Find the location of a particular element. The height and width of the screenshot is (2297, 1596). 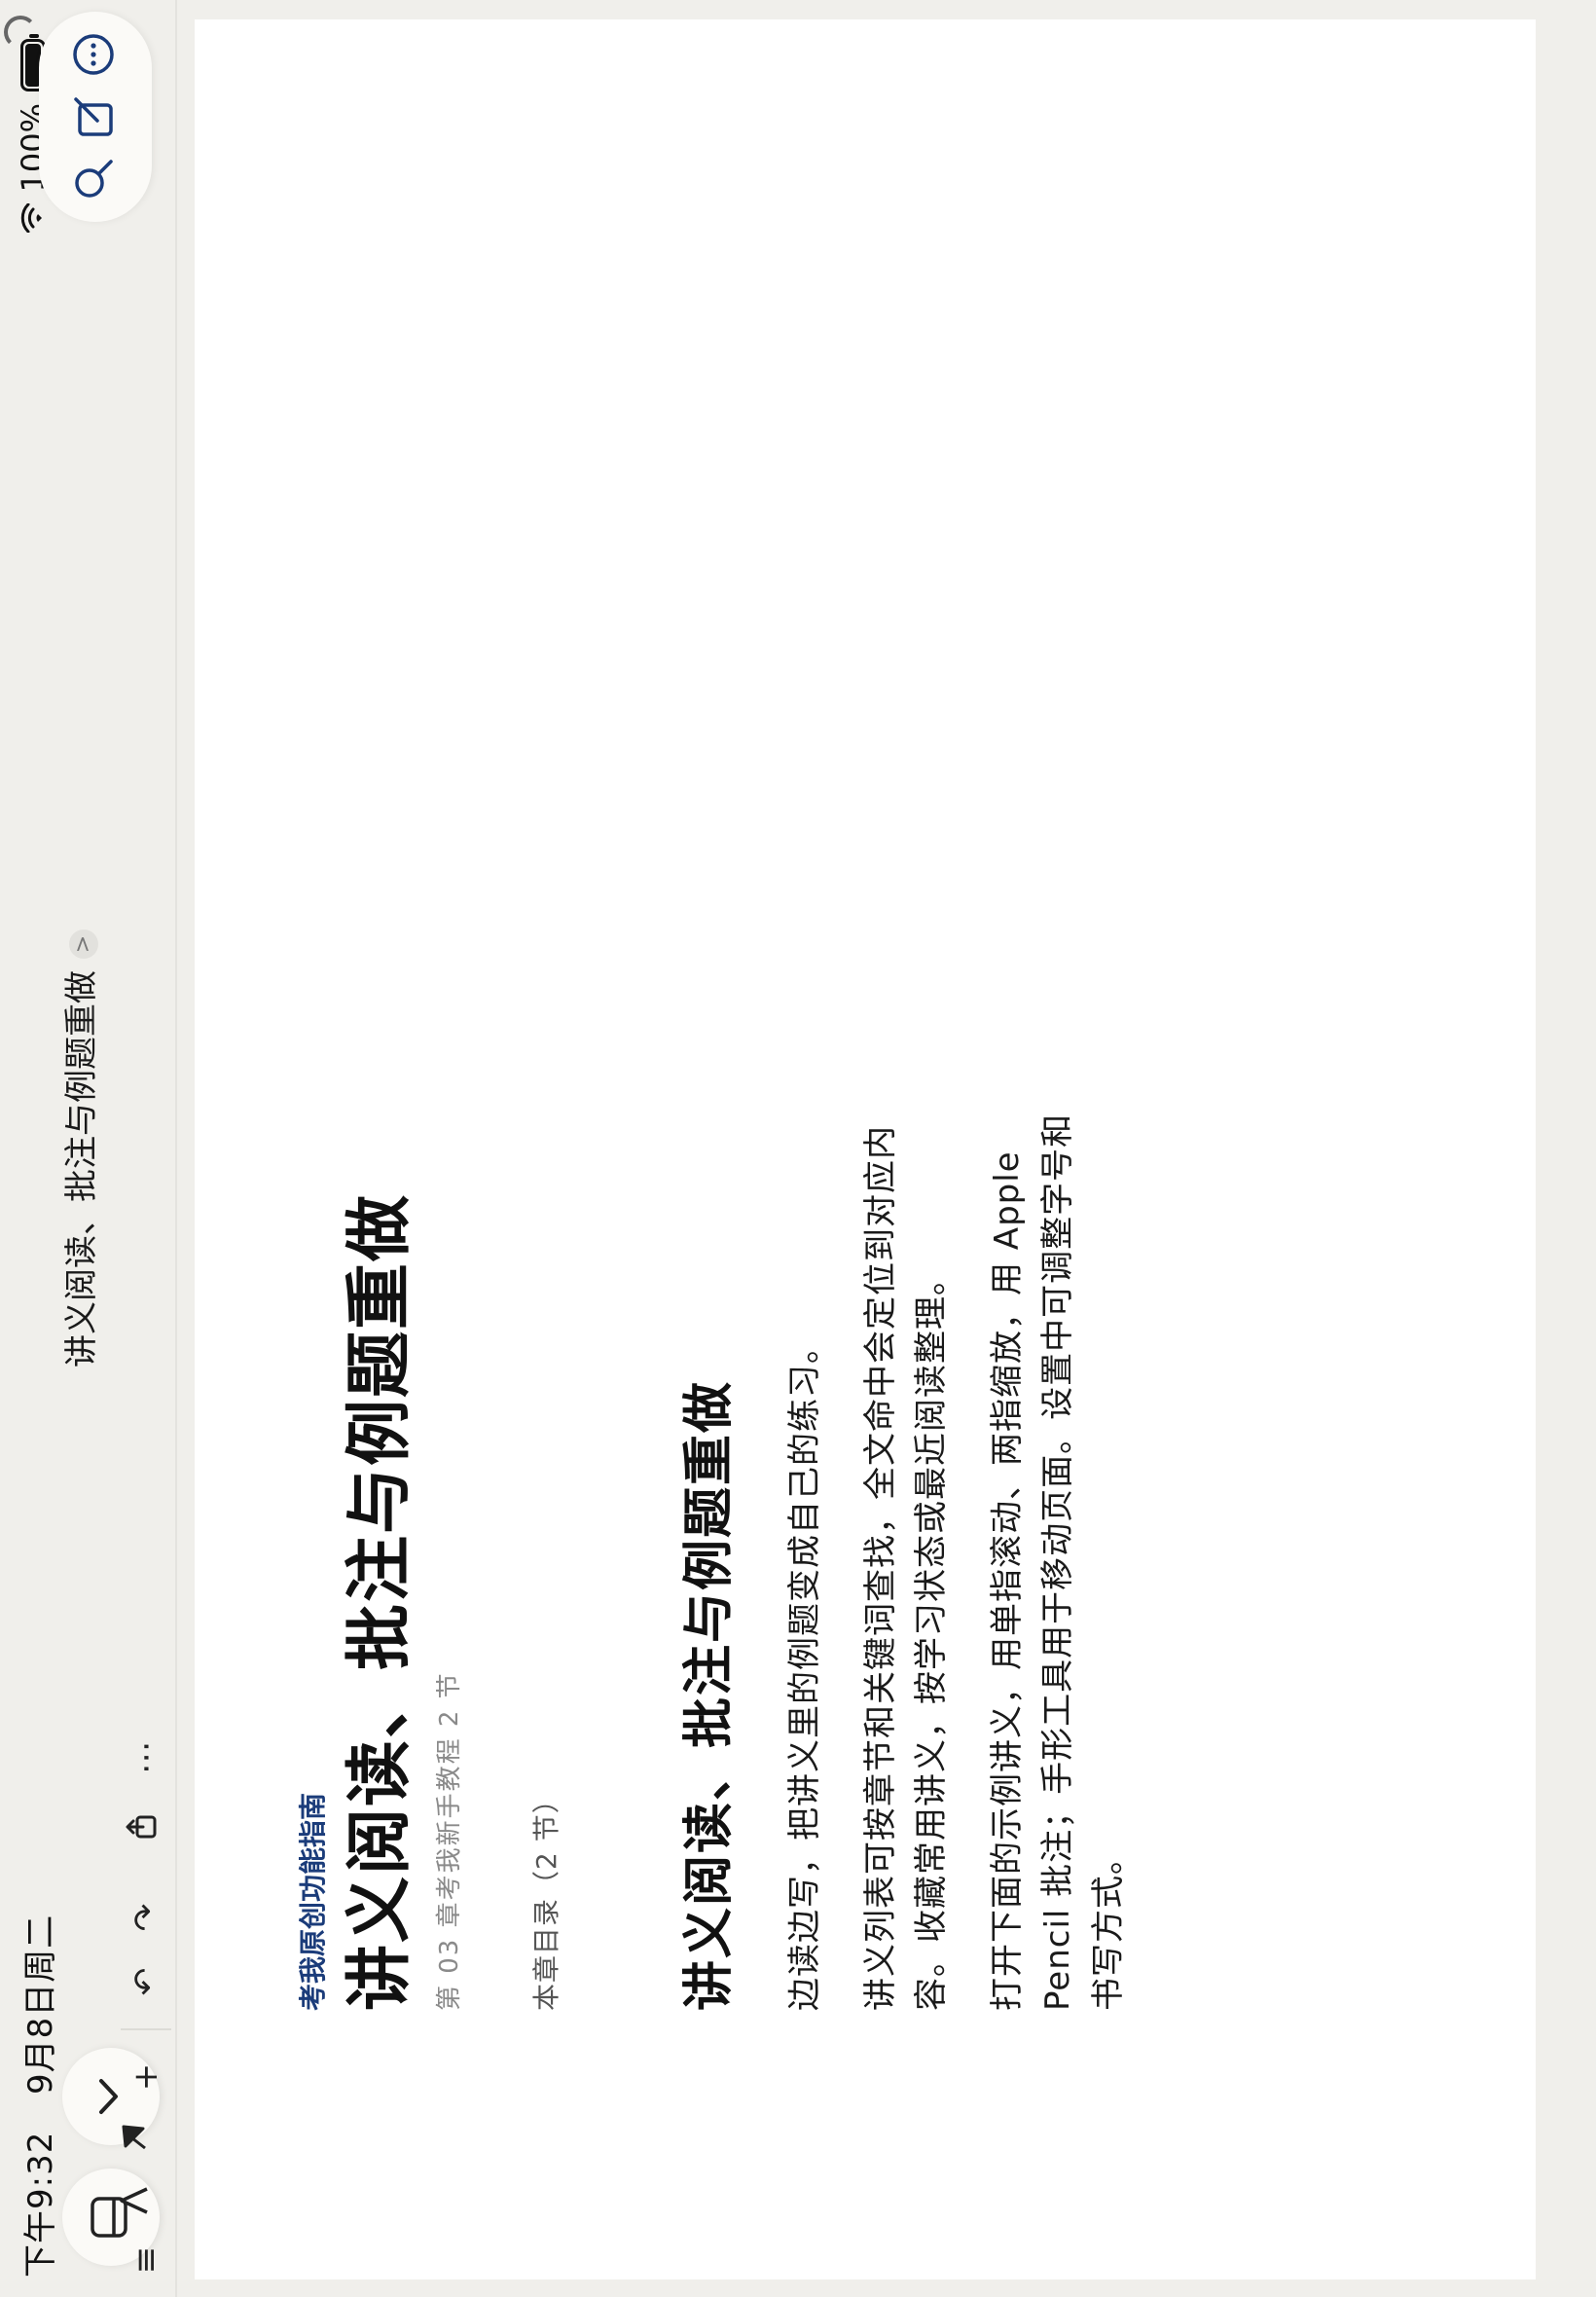

chevron-right-icon: > is located at coordinates (83, 944).